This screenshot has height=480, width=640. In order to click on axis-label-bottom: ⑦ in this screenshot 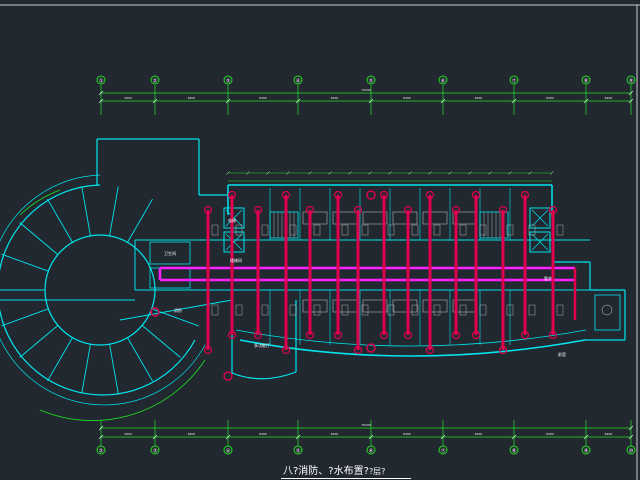, I will do `click(443, 451)`.